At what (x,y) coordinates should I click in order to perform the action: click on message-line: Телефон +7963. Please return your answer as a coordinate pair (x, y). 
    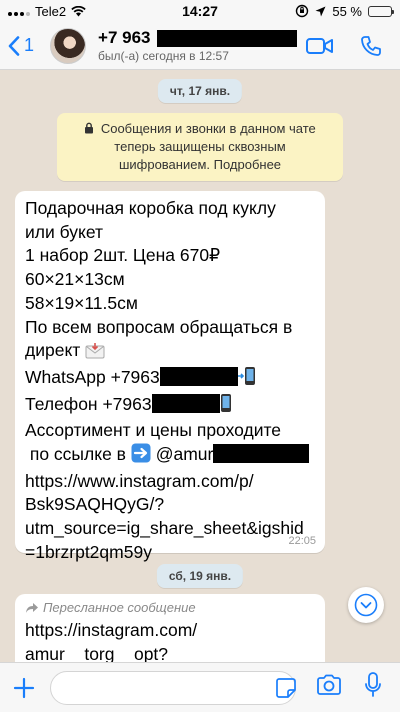
    Looking at the image, I should click on (170, 406).